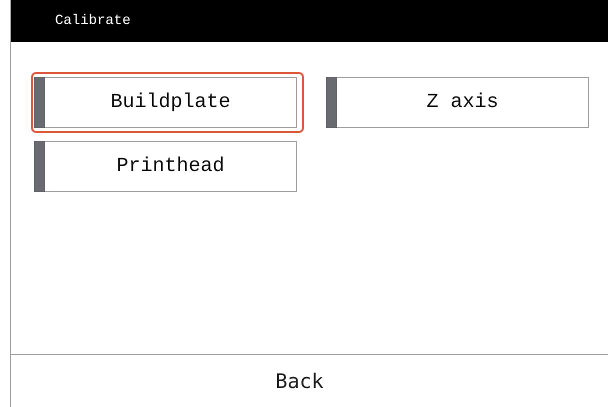  I want to click on back-button: Back, so click(299, 381).